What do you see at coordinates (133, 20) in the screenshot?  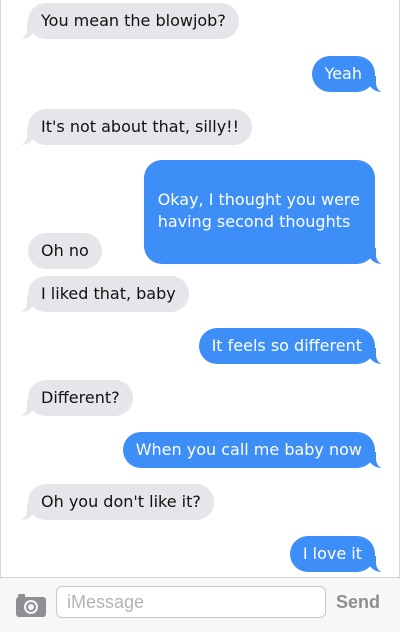 I see `message-text: You mean the blowjob?` at bounding box center [133, 20].